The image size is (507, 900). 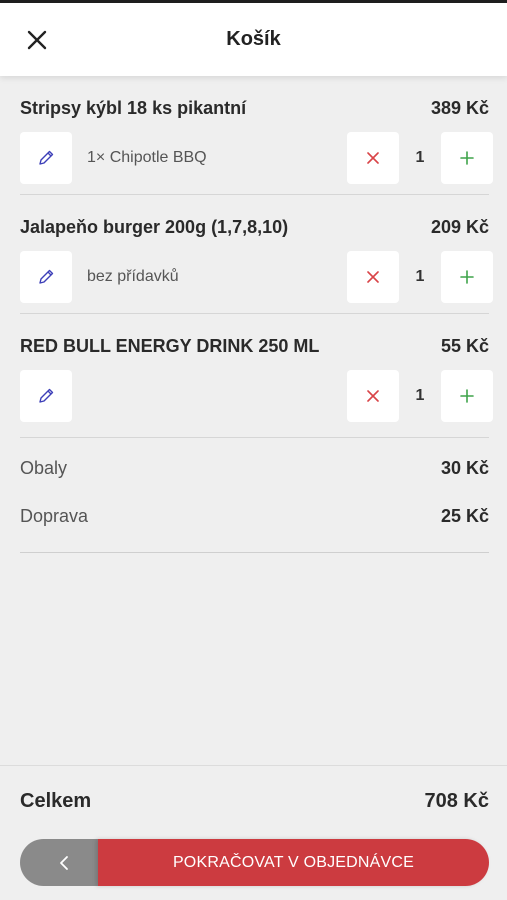 What do you see at coordinates (254, 801) in the screenshot?
I see `total-row: Celkem 708 Kč` at bounding box center [254, 801].